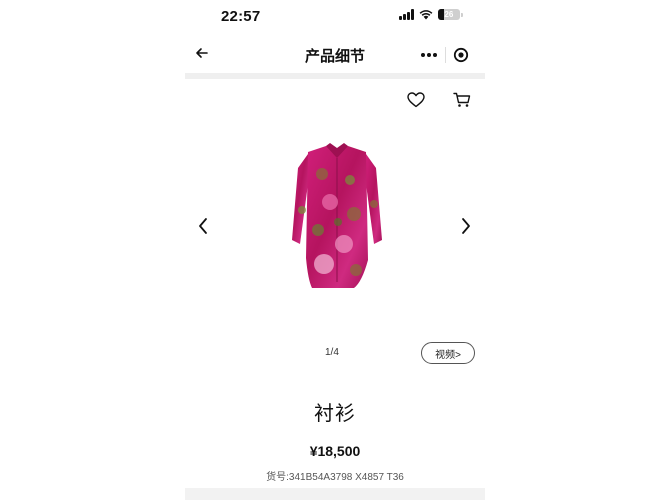 The height and width of the screenshot is (500, 670). Describe the element at coordinates (416, 100) in the screenshot. I see `heart-icon` at that location.